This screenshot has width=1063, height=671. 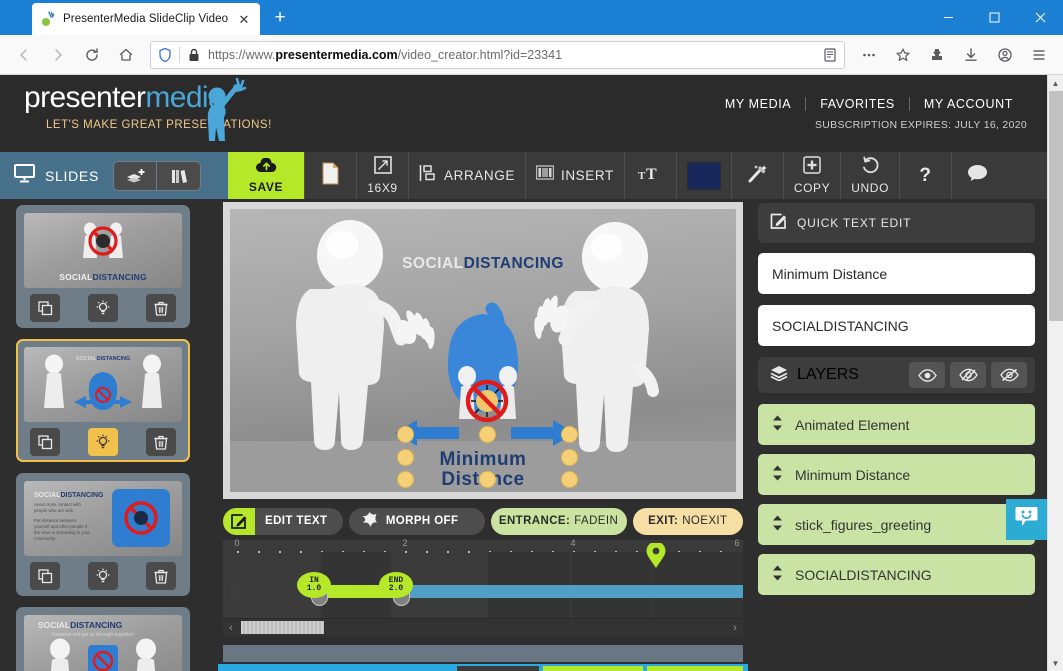 What do you see at coordinates (903, 55) in the screenshot?
I see `bookmark-star-icon` at bounding box center [903, 55].